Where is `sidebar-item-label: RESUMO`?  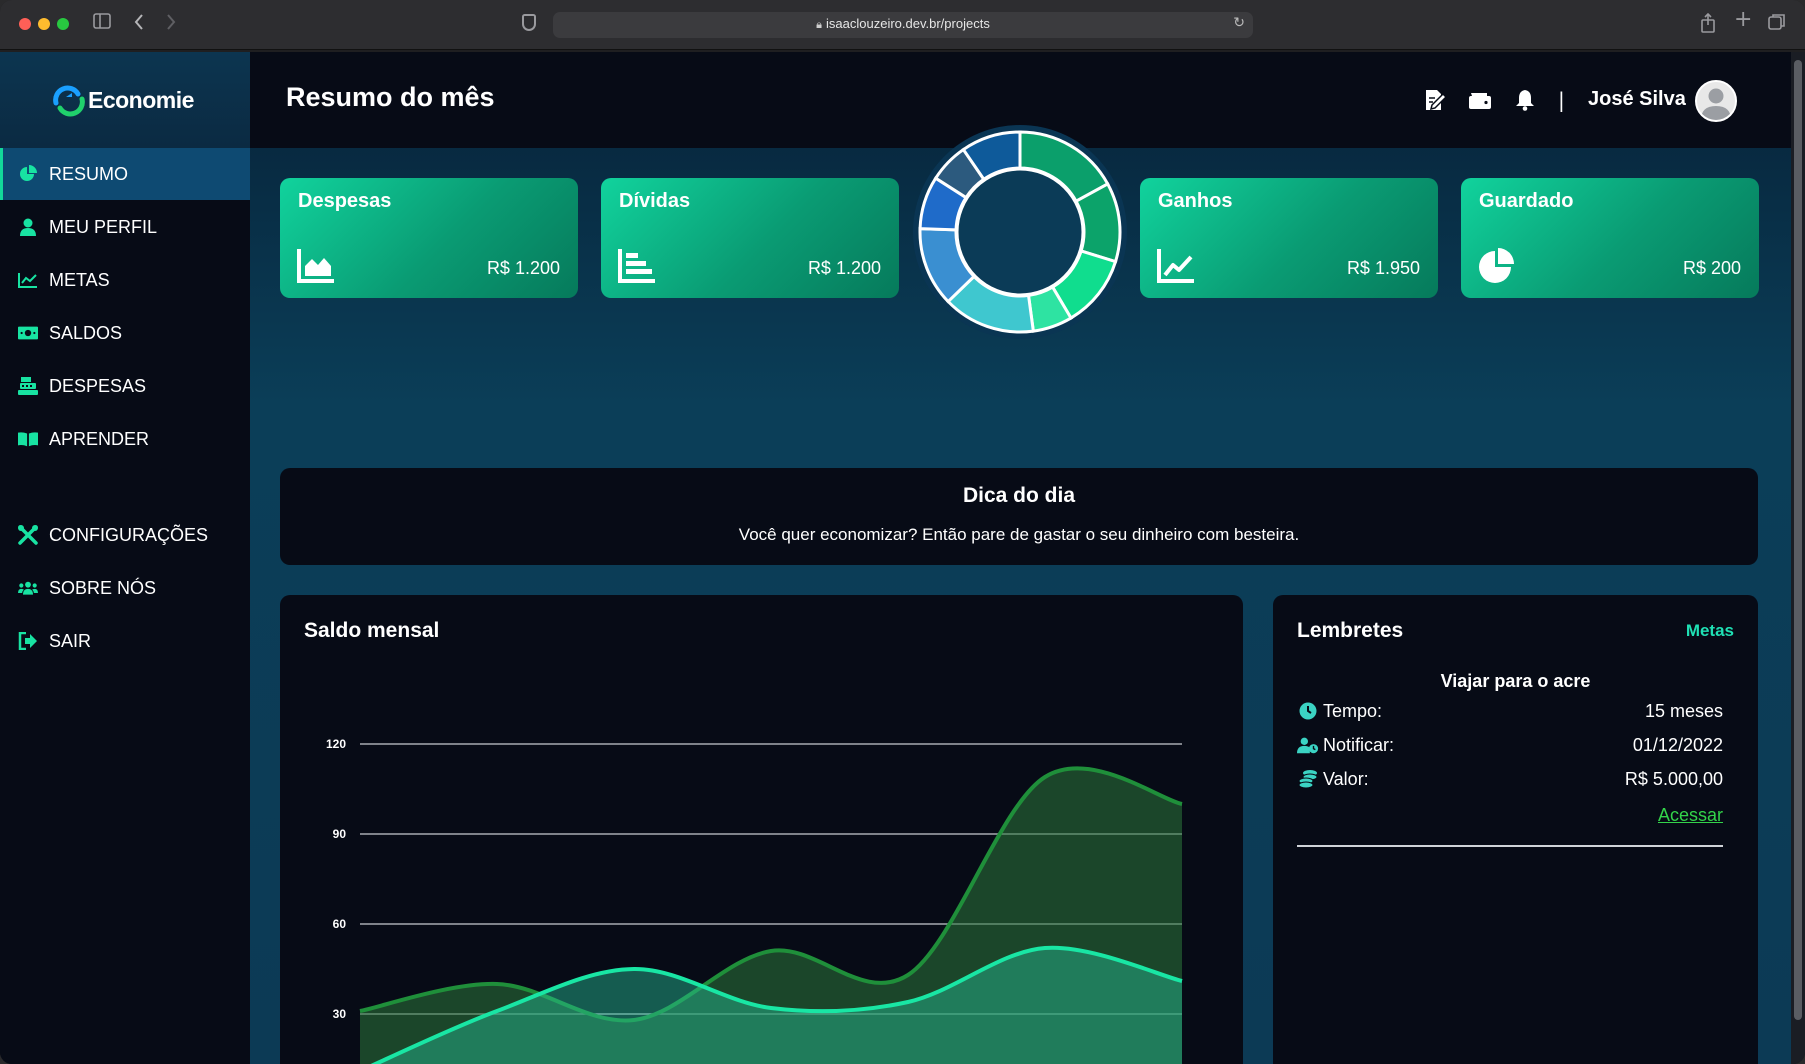 sidebar-item-label: RESUMO is located at coordinates (89, 173).